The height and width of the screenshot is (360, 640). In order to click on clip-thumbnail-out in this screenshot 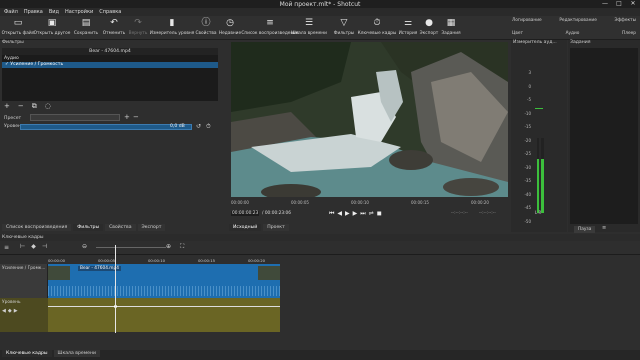, I will do `click(269, 273)`.